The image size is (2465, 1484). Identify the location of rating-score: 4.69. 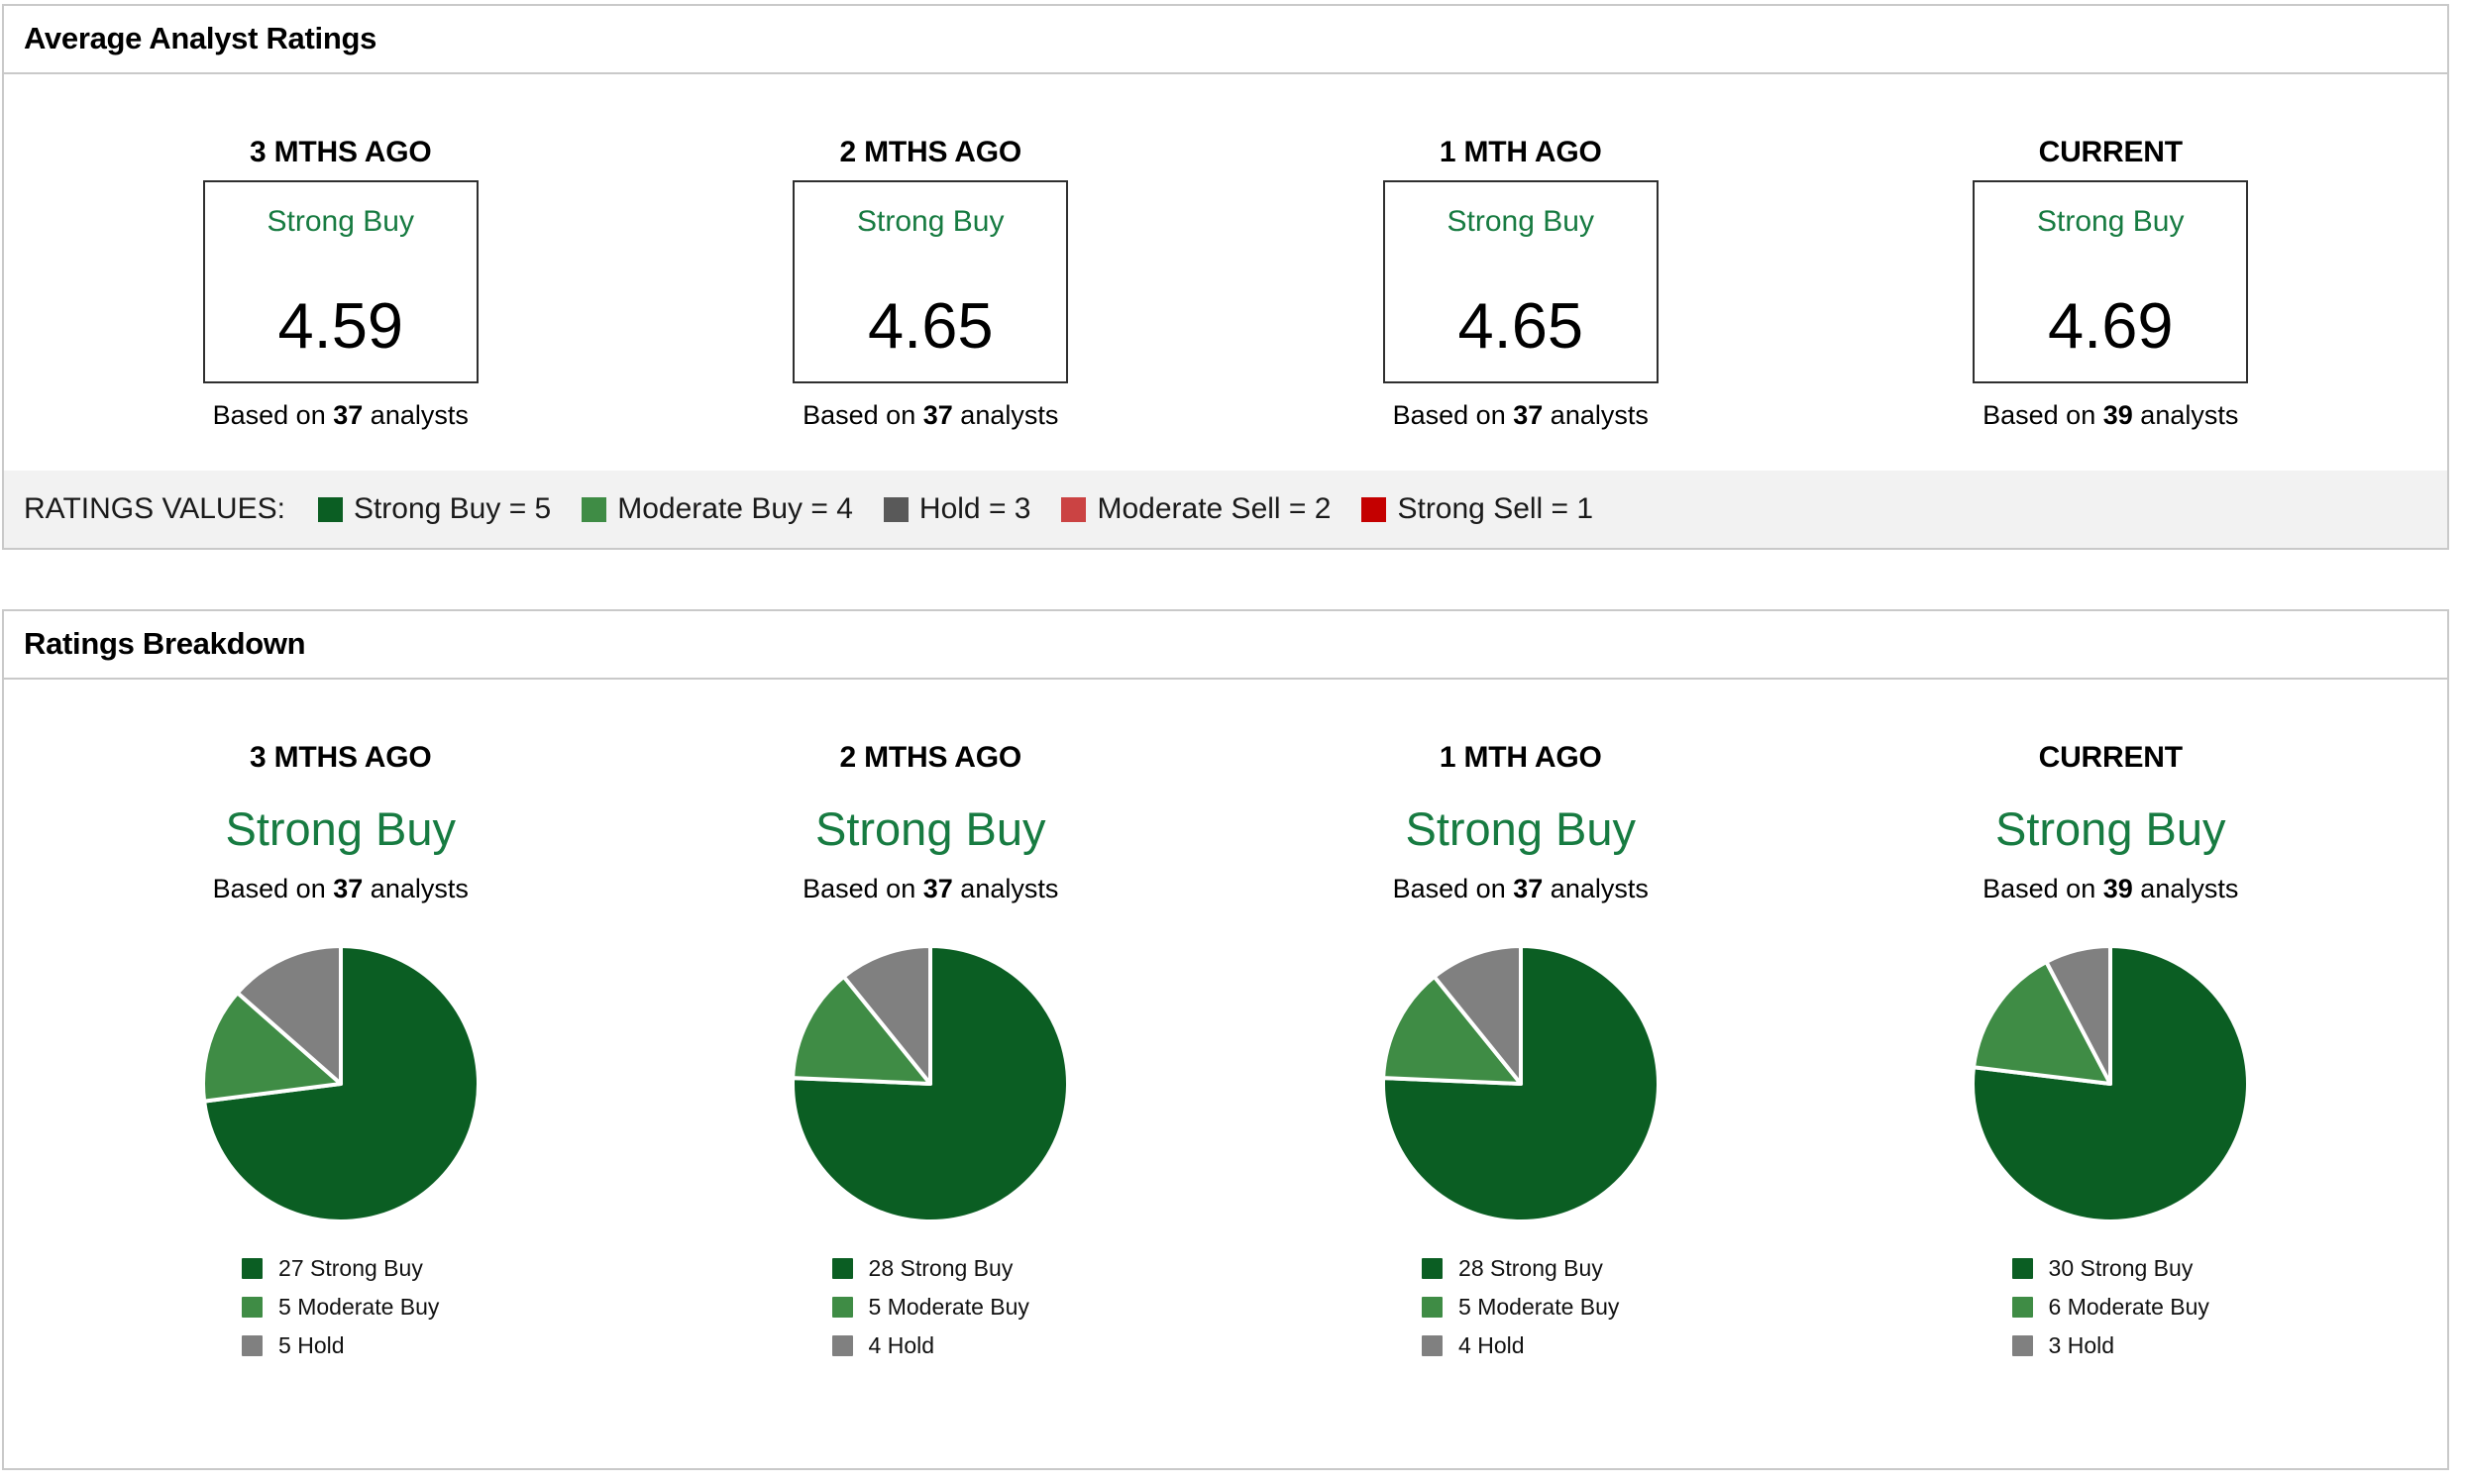
(2110, 326).